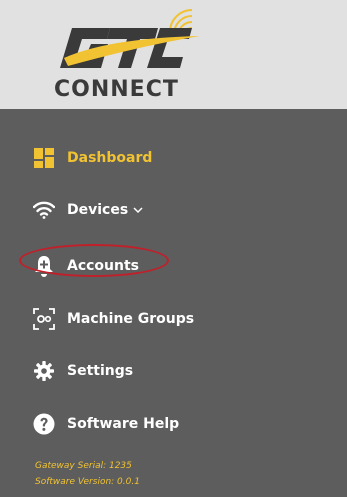 This screenshot has height=497, width=347. What do you see at coordinates (138, 210) in the screenshot?
I see `chevron-down-icon` at bounding box center [138, 210].